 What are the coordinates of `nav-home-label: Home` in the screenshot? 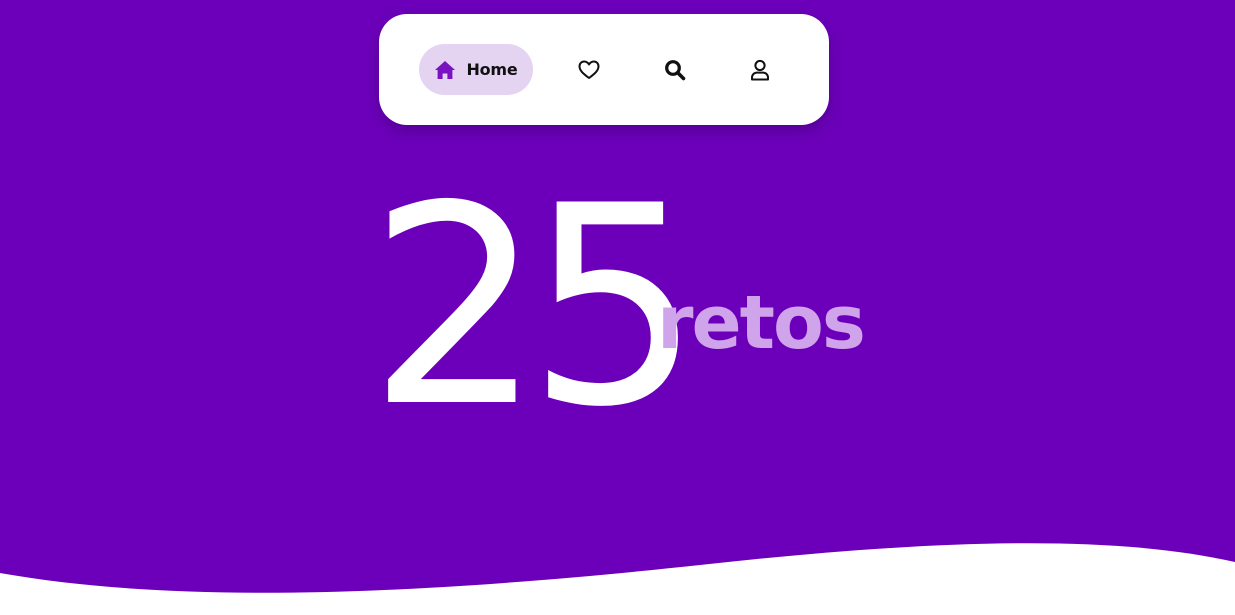 It's located at (492, 69).